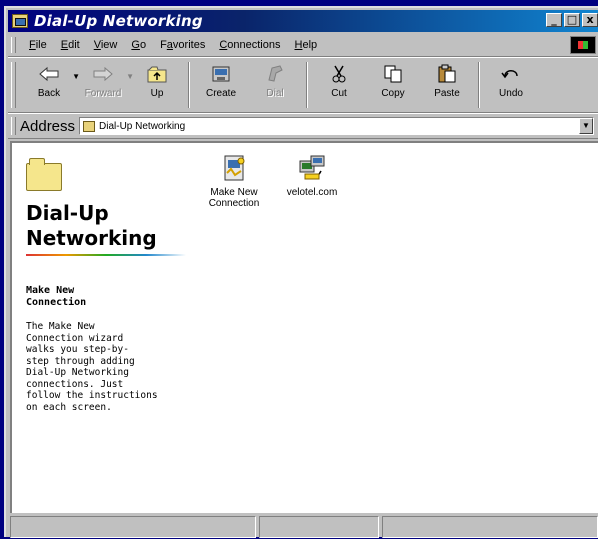 The image size is (598, 539). What do you see at coordinates (97, 45) in the screenshot?
I see `menu-view-accel: V` at bounding box center [97, 45].